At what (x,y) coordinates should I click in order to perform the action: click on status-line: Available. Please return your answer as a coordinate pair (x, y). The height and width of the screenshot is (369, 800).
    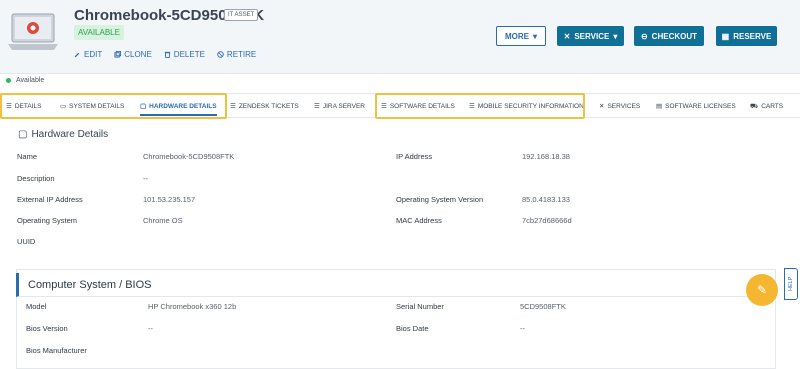
    Looking at the image, I should click on (22, 80).